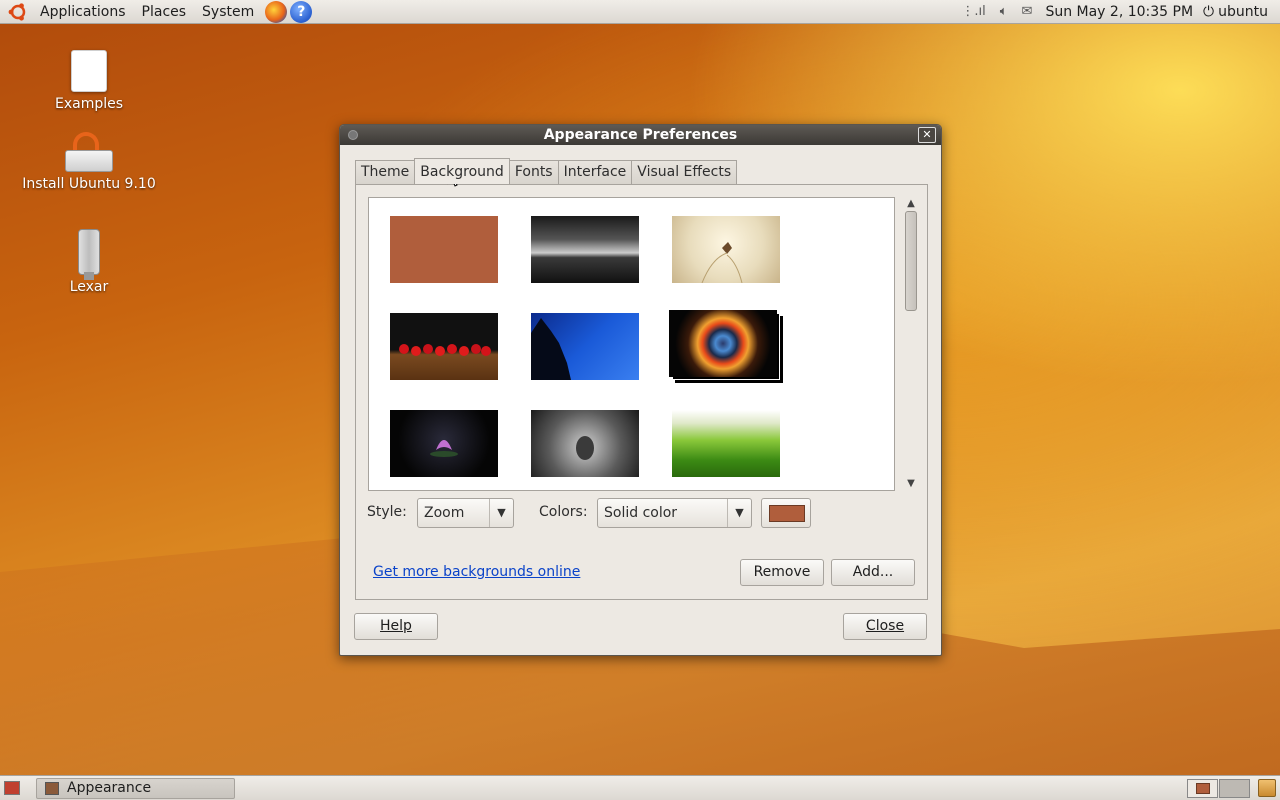 This screenshot has height=800, width=1280. Describe the element at coordinates (585, 249) in the screenshot. I see `wallpaper-thumb-dark-sea` at that location.